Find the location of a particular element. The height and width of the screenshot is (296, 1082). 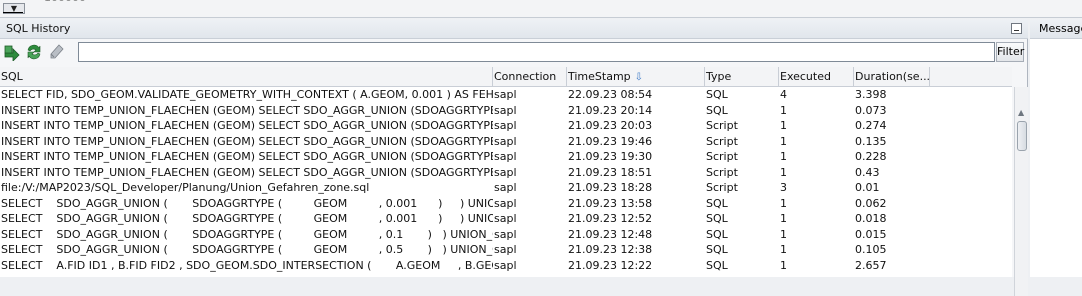

scrollbar-thumb is located at coordinates (1022, 136).